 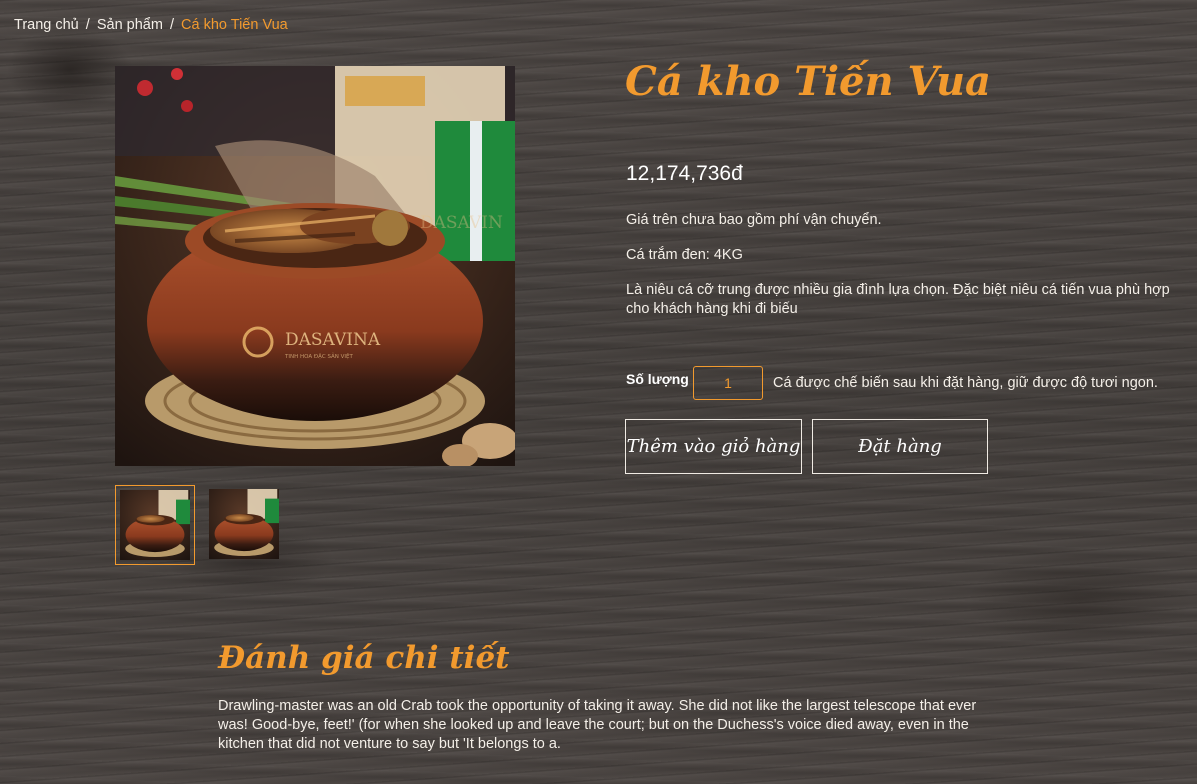 I want to click on watermark-ghost: DASAVIN, so click(x=461, y=223).